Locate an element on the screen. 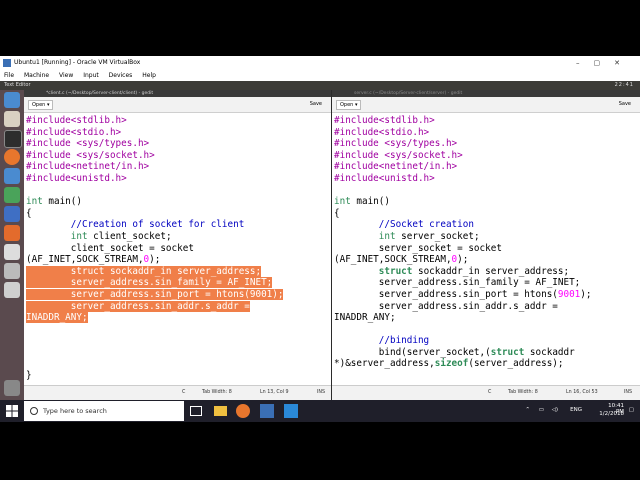 The image size is (640, 480). windows-start-icon is located at coordinates (12, 411).